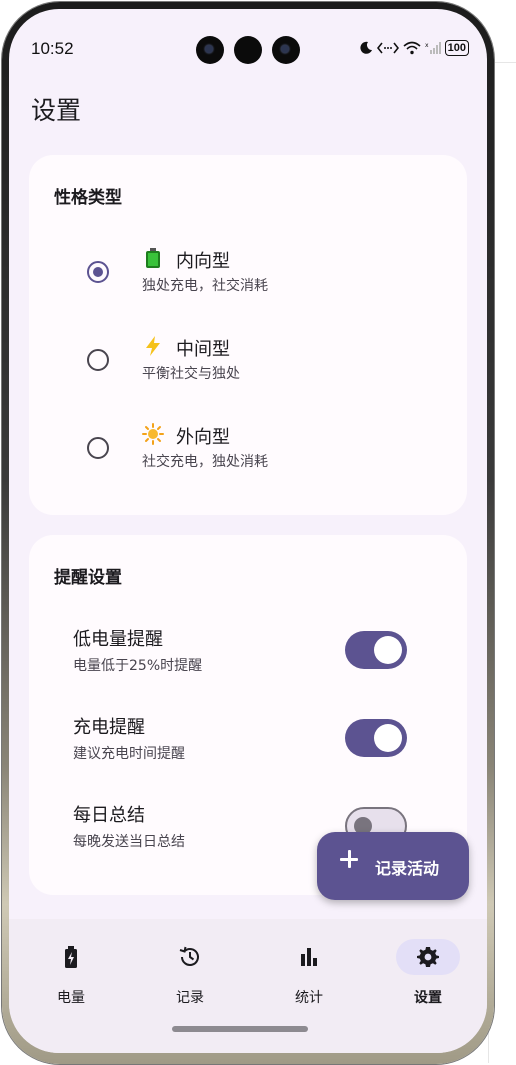  What do you see at coordinates (71, 974) in the screenshot?
I see `nav-item-energy: 电量` at bounding box center [71, 974].